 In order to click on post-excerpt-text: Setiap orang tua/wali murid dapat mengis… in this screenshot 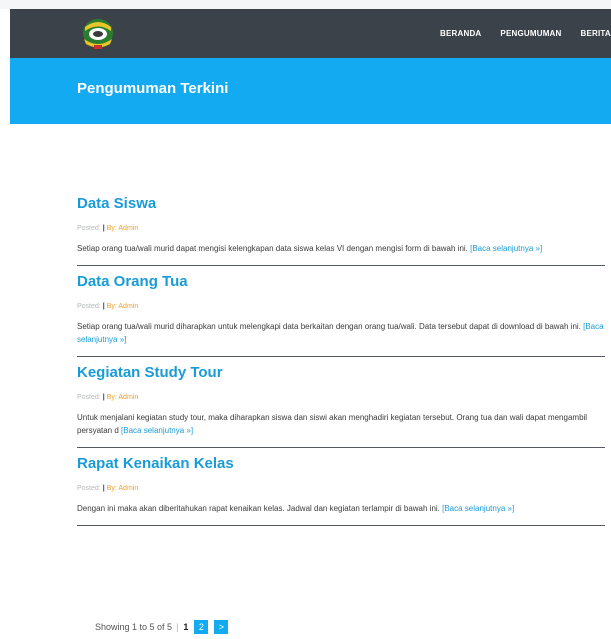, I will do `click(272, 248)`.